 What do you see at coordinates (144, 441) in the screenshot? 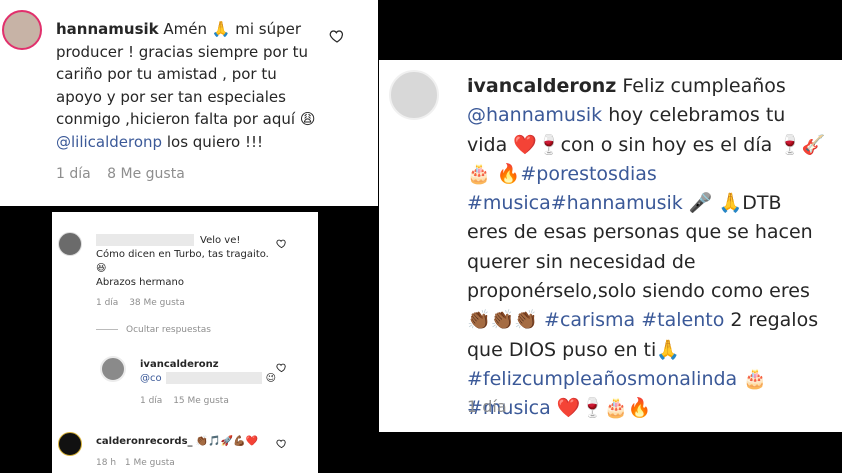
I see `username-link: calderonrecords_` at bounding box center [144, 441].